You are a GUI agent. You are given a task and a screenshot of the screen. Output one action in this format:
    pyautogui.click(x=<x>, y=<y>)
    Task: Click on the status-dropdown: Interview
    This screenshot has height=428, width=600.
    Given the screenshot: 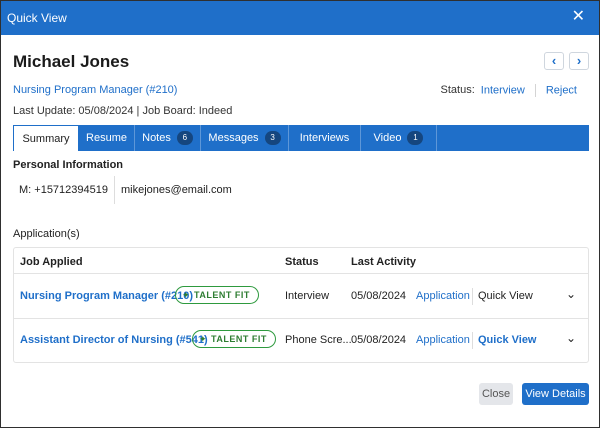 What is the action you would take?
    pyautogui.click(x=503, y=90)
    